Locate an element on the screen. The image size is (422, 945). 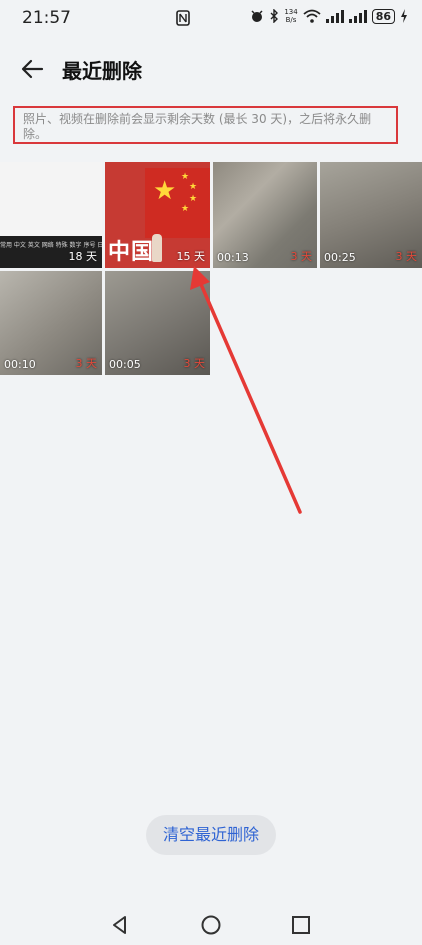
remaining-days: 18 天 is located at coordinates (83, 256).